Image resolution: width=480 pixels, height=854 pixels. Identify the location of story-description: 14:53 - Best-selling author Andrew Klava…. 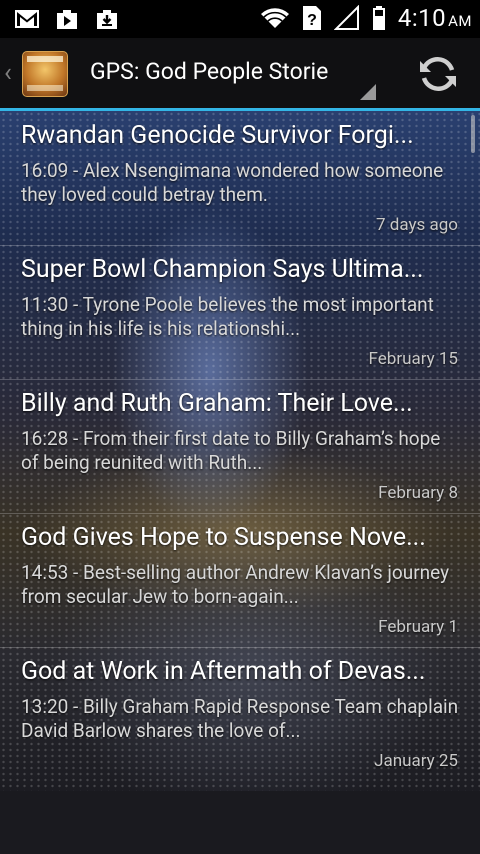
(235, 584).